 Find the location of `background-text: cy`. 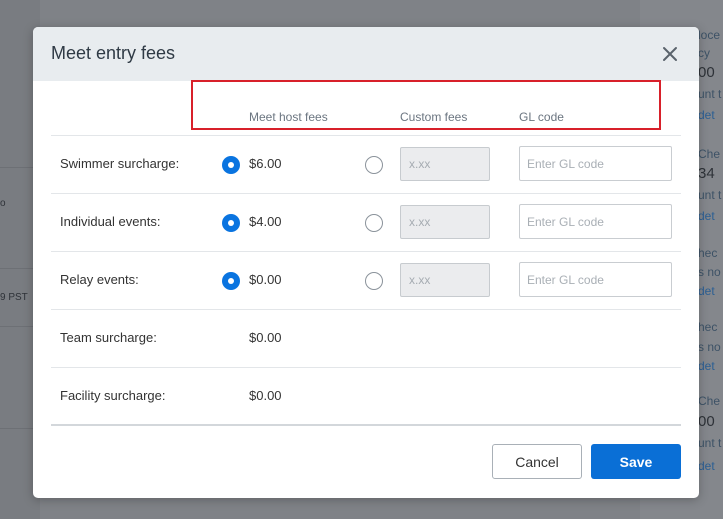

background-text: cy is located at coordinates (704, 53).